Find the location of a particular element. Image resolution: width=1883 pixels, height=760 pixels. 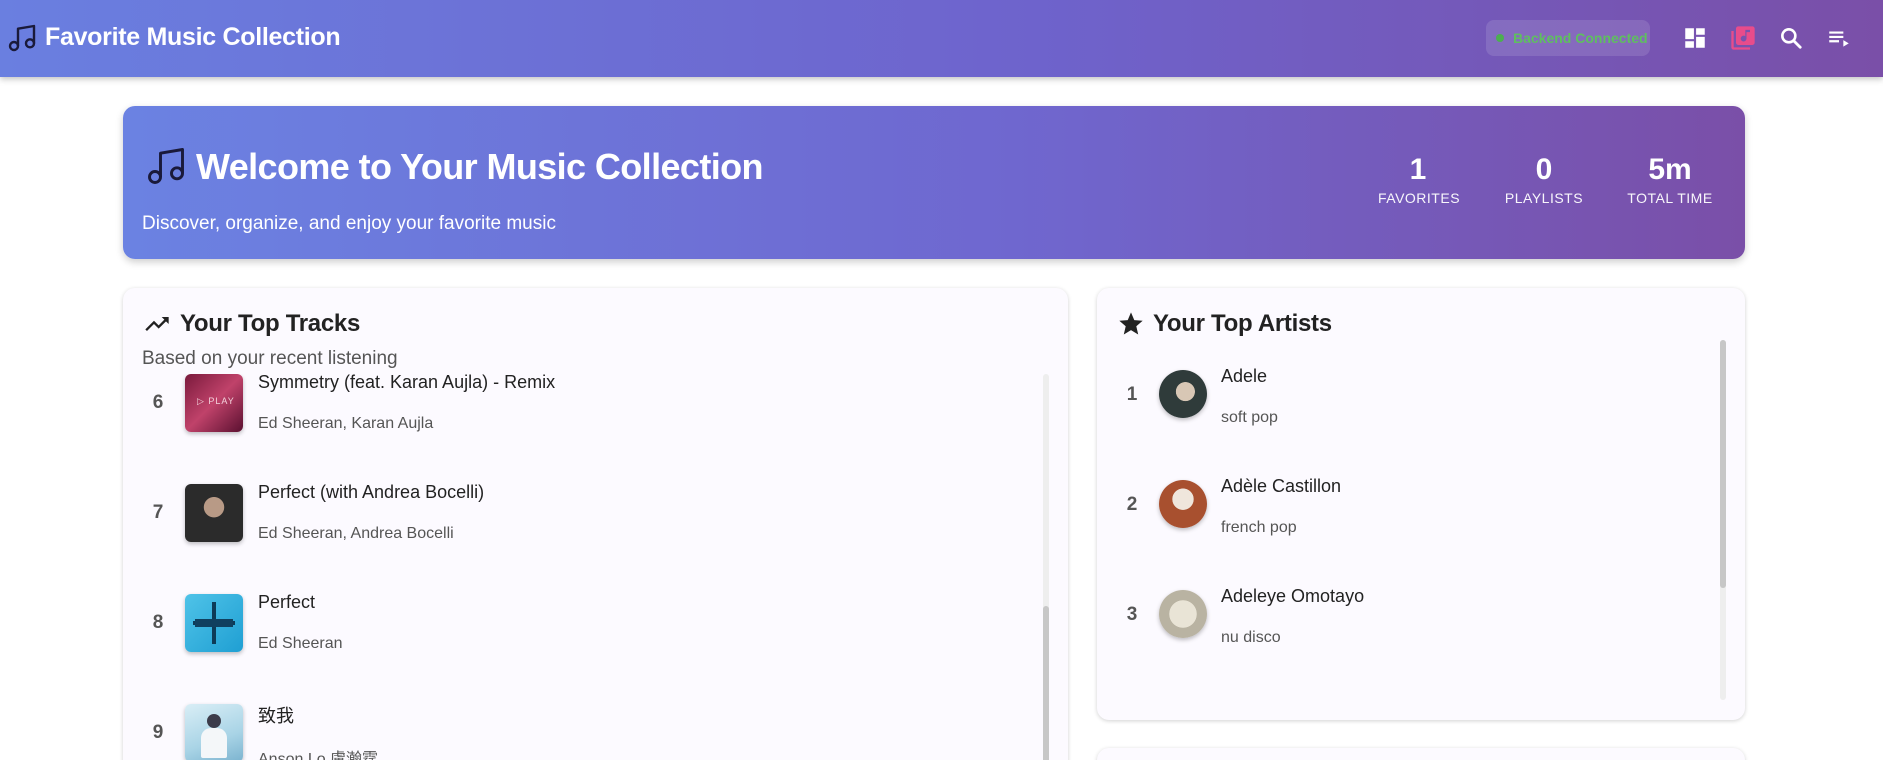

artist-name: Adele is located at coordinates (1244, 376).